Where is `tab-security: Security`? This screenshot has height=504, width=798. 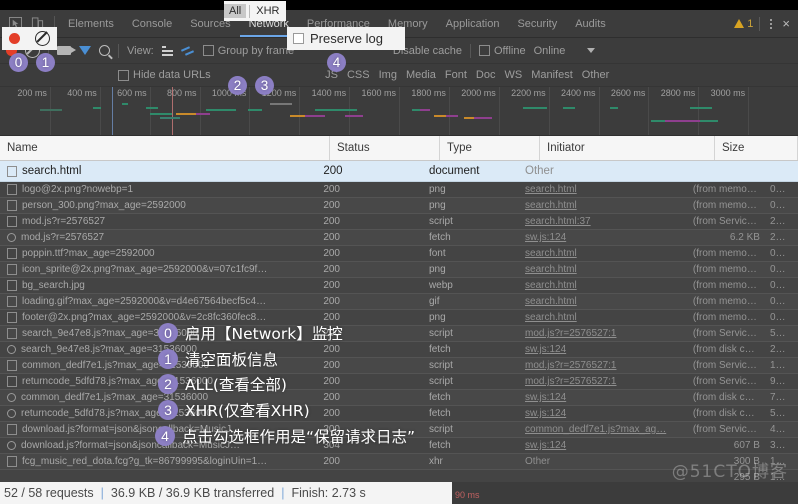 tab-security: Security is located at coordinates (537, 23).